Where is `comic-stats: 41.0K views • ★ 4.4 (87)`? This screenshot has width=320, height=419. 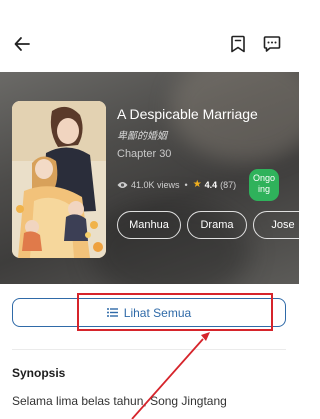
comic-stats: 41.0K views • ★ 4.4 (87) is located at coordinates (176, 184).